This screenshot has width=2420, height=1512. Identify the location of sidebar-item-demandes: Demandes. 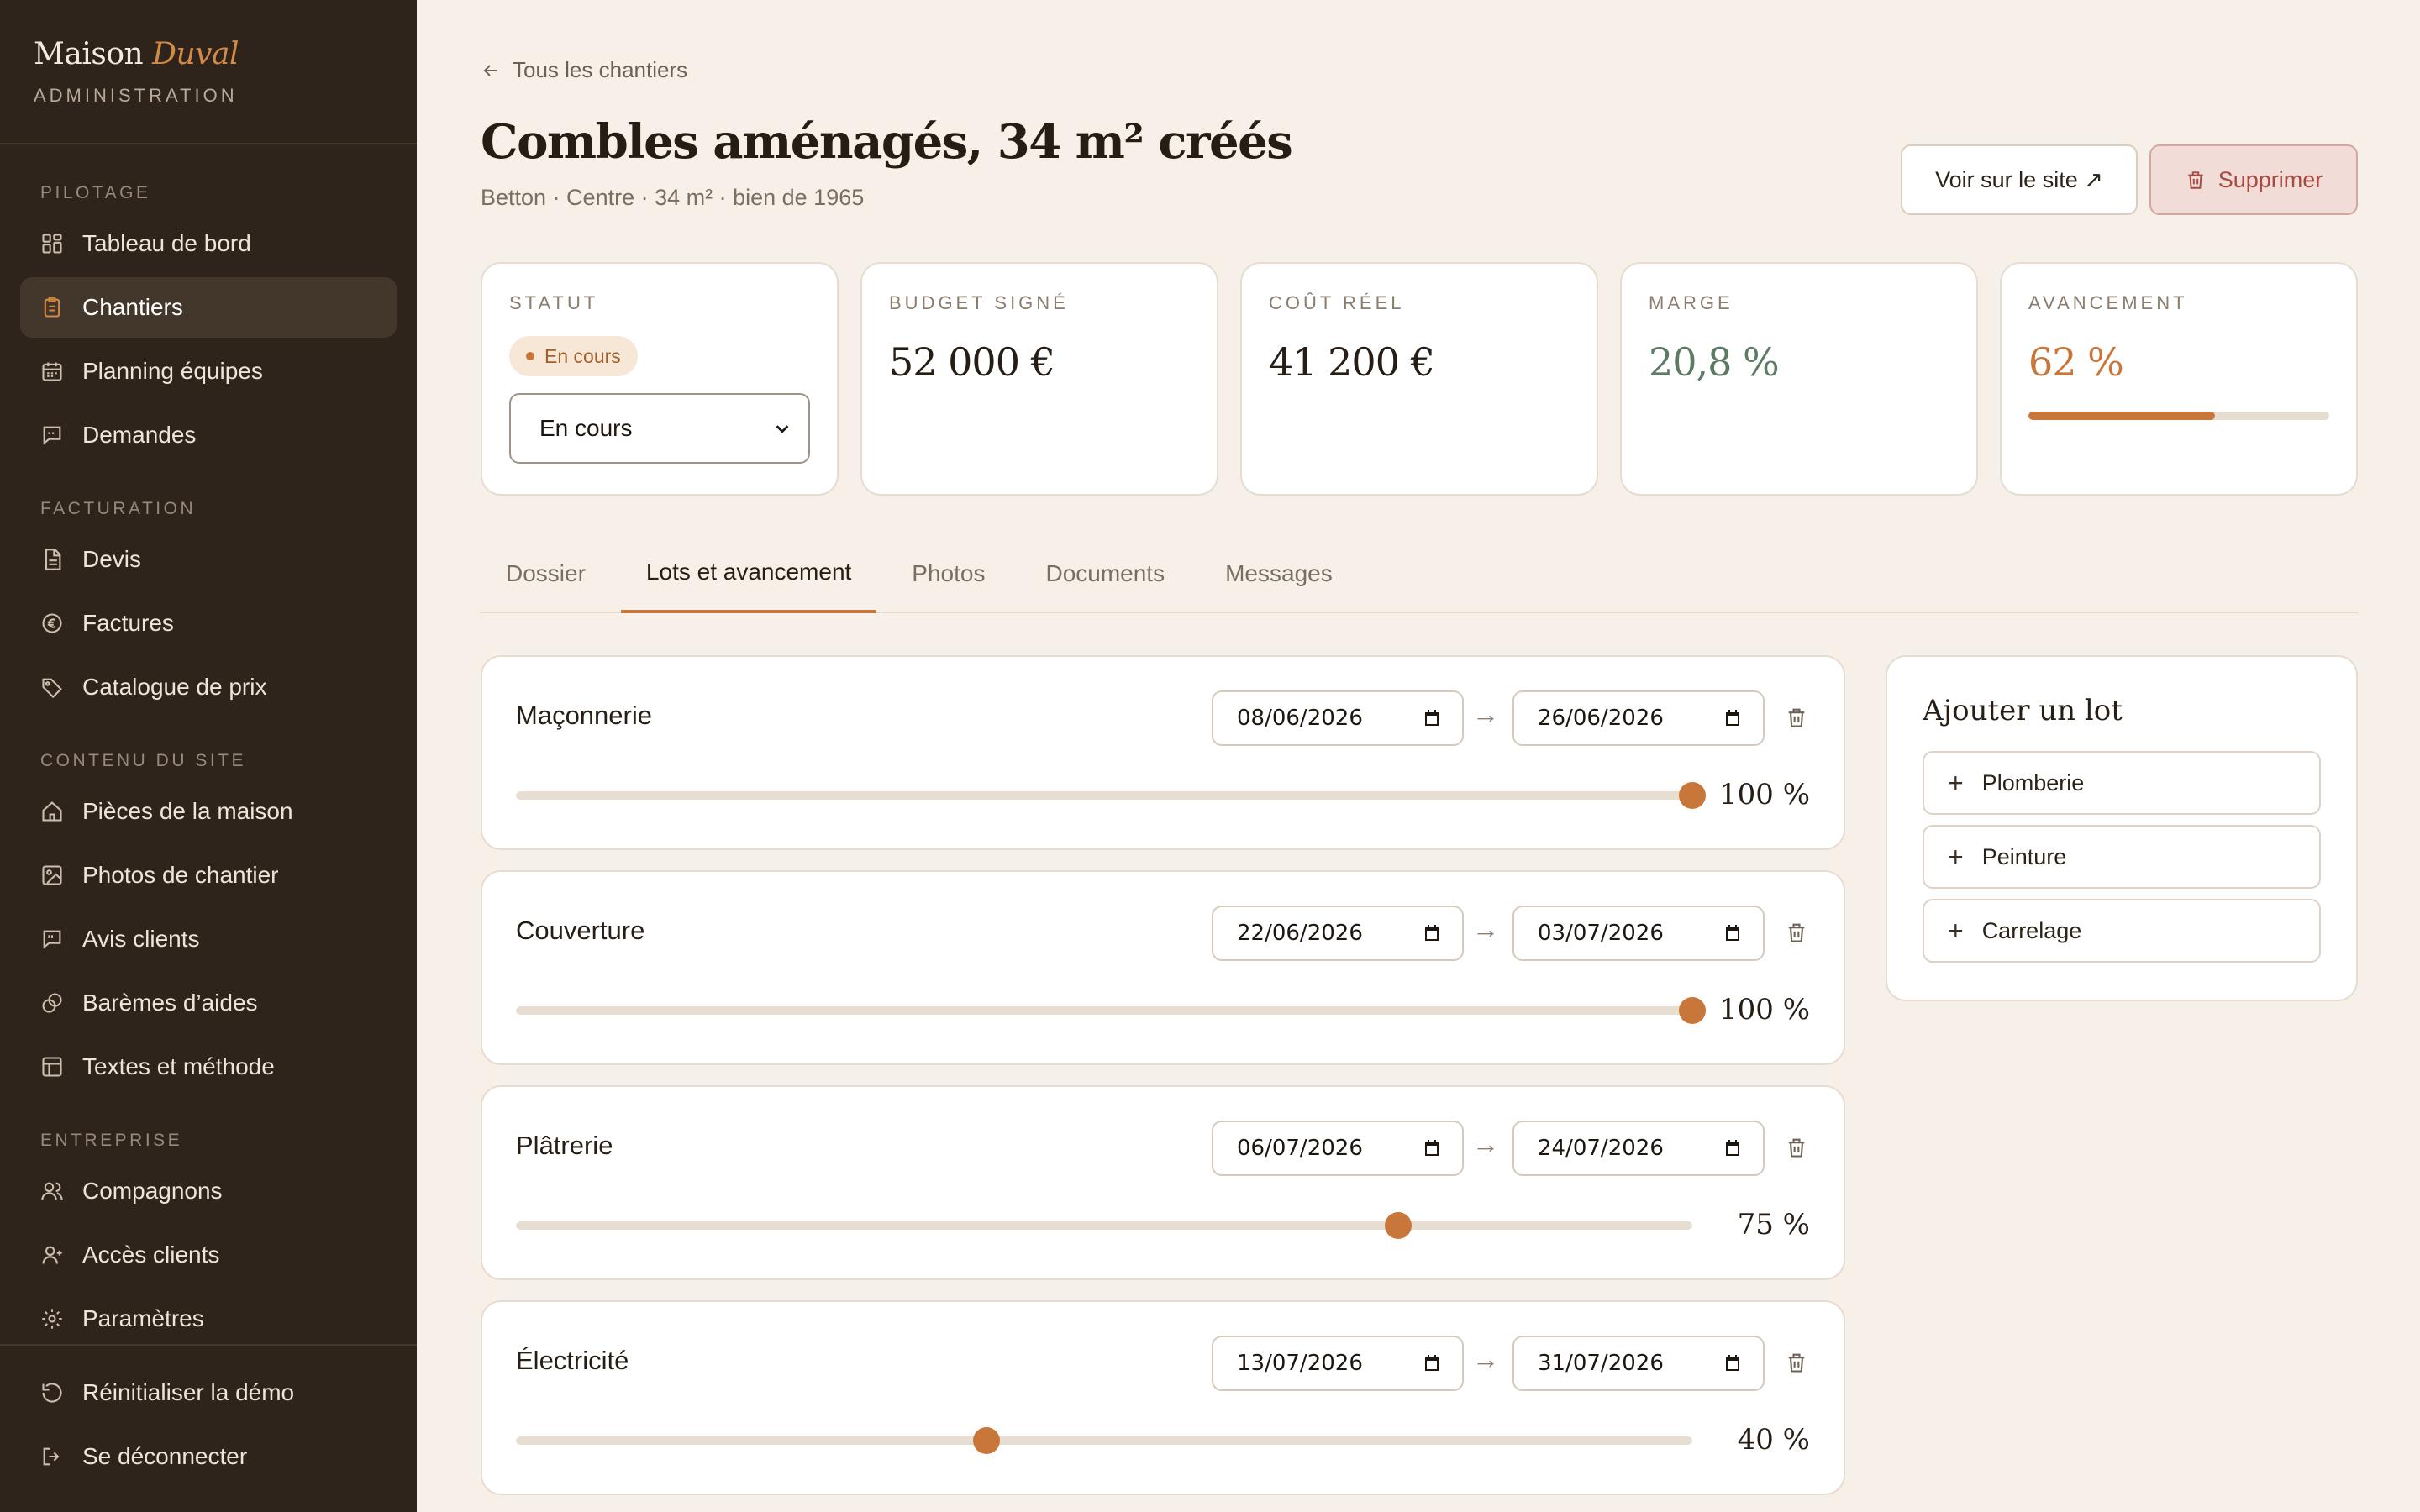
(208, 435).